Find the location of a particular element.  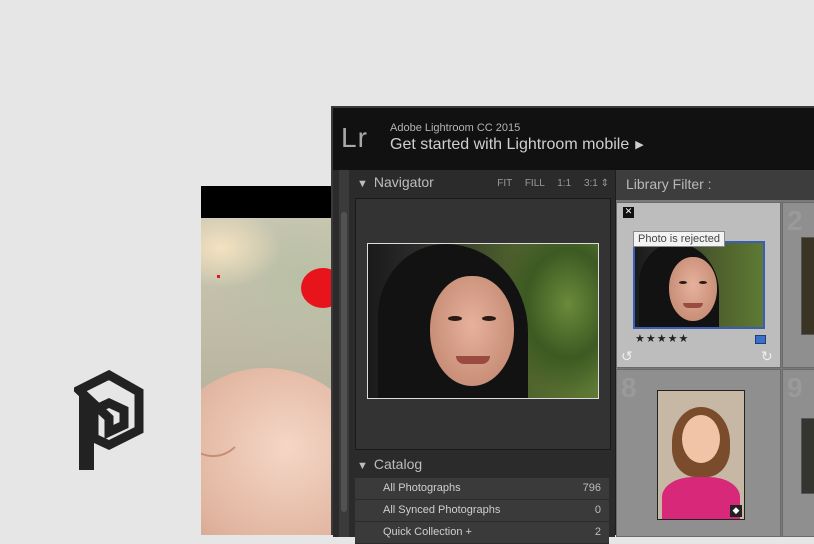

catalog-row-name: All Synced Photographs is located at coordinates (442, 510).